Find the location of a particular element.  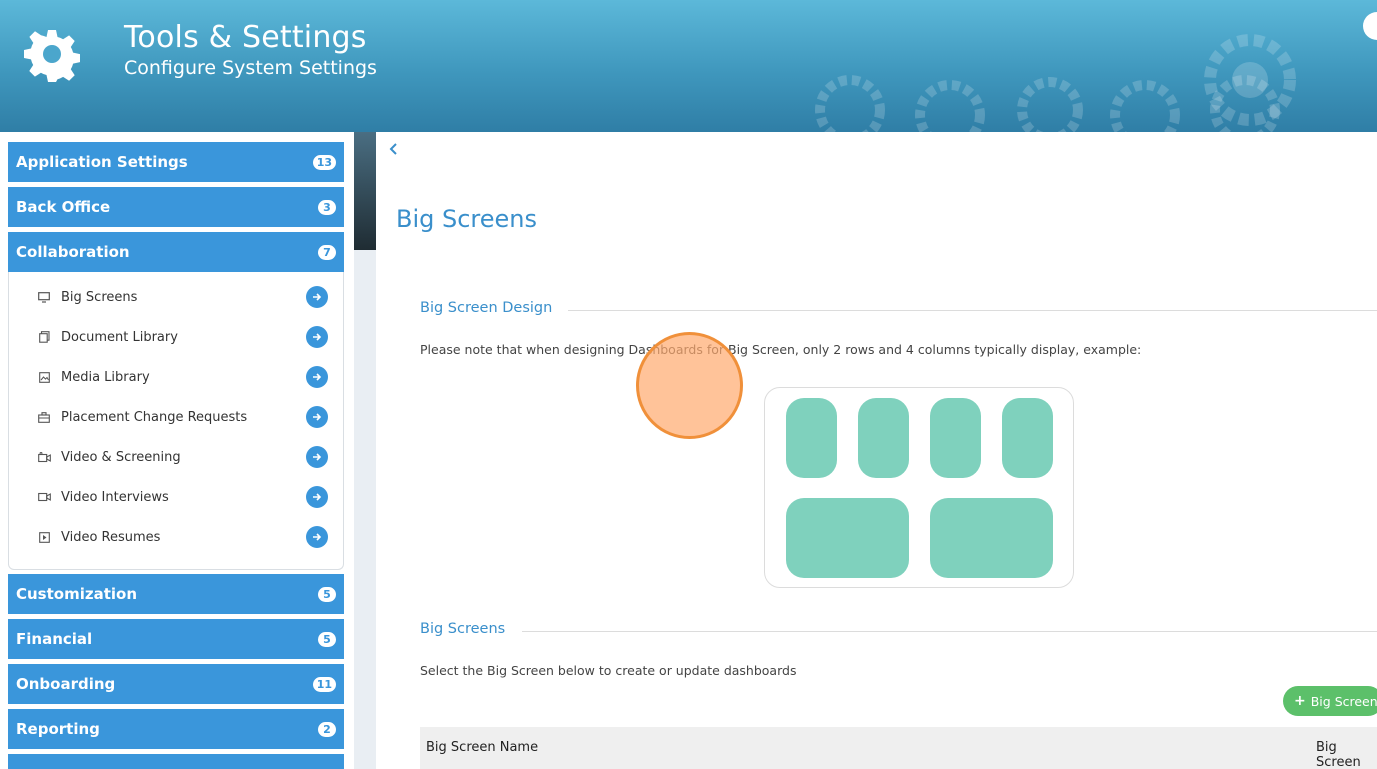

sidebar-category-application-settings: Application Settings 13 is located at coordinates (176, 162).